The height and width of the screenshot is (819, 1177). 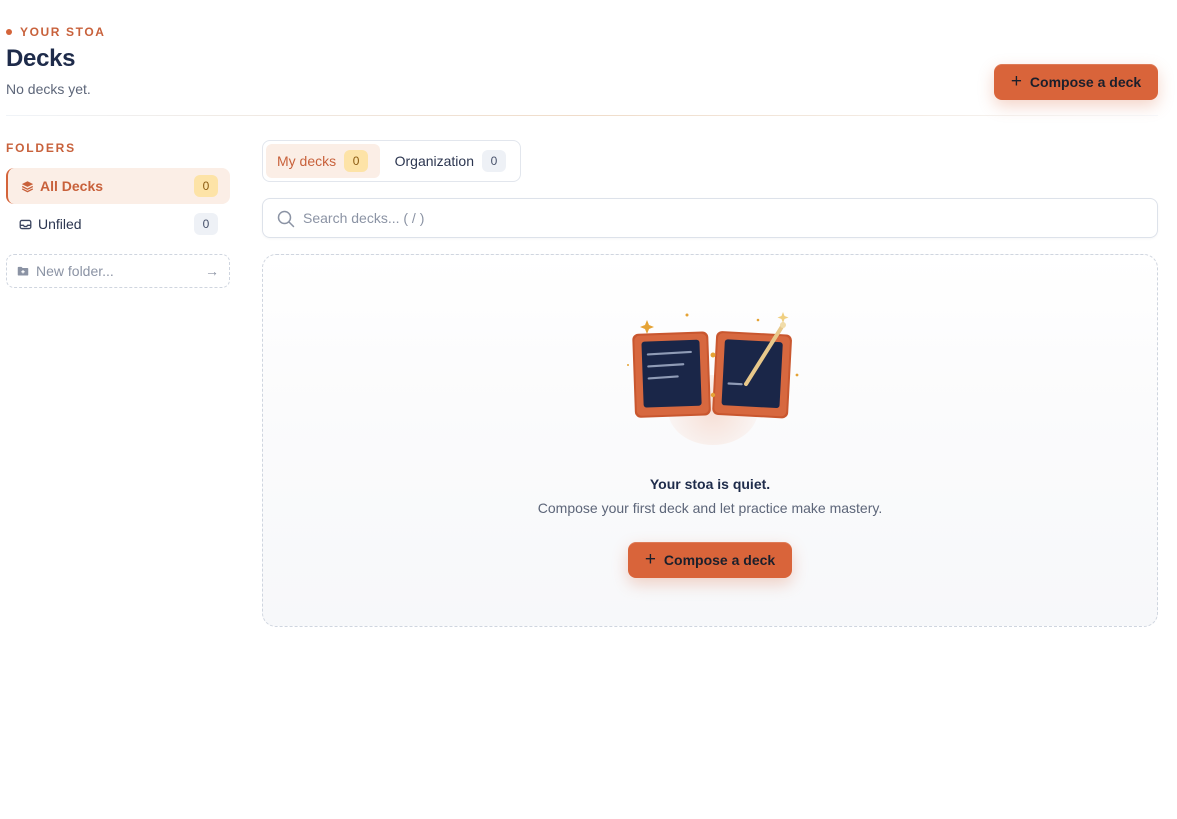 I want to click on compose-deck-button: + Compose a deck, so click(x=1076, y=82).